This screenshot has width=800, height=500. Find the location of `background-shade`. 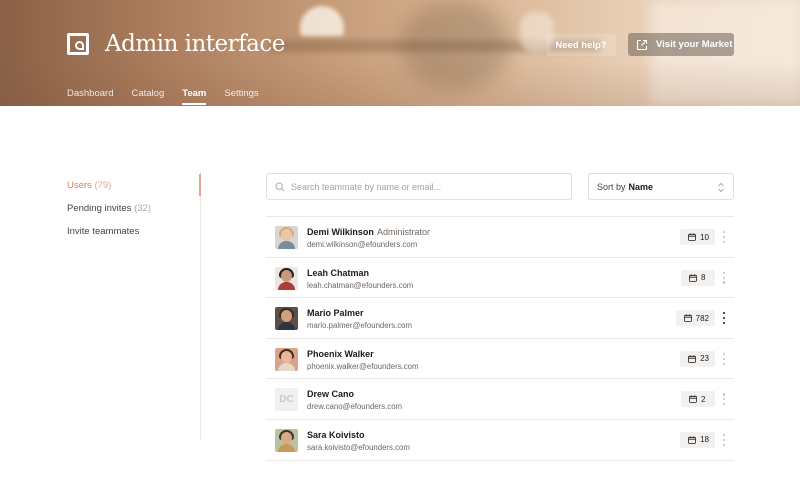

background-shade is located at coordinates (400, 83).